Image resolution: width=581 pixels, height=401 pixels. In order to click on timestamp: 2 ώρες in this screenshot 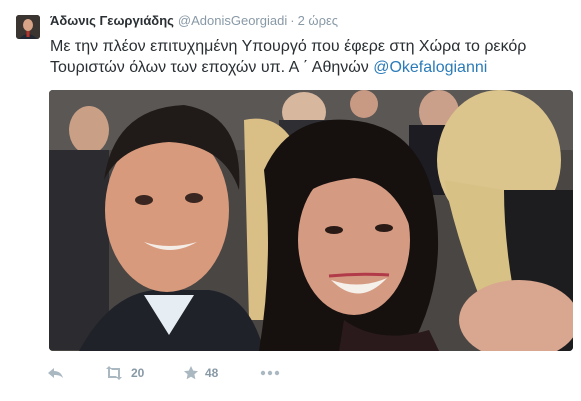, I will do `click(318, 20)`.